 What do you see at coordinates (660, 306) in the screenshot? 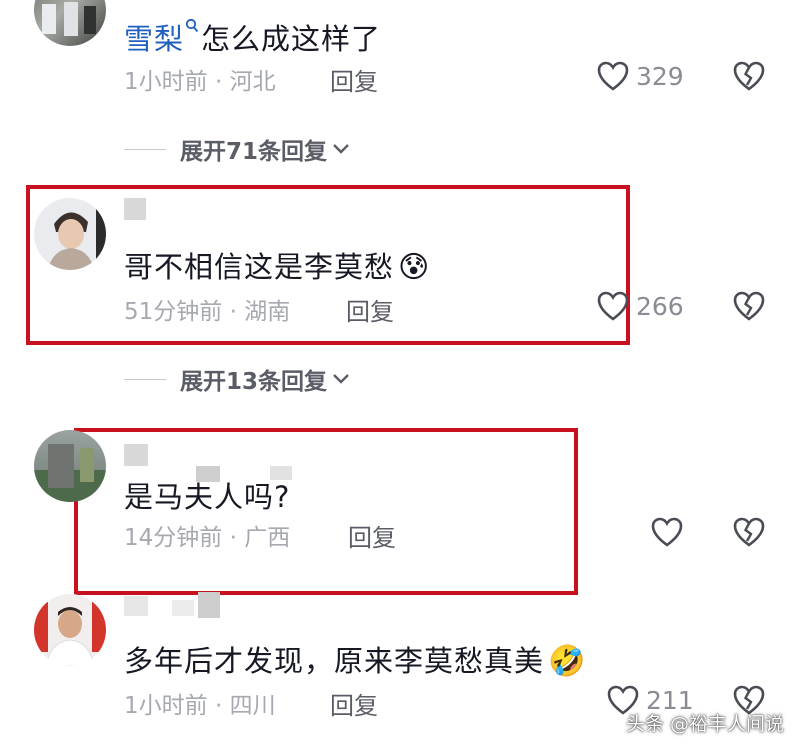
I see `like-count: 266` at bounding box center [660, 306].